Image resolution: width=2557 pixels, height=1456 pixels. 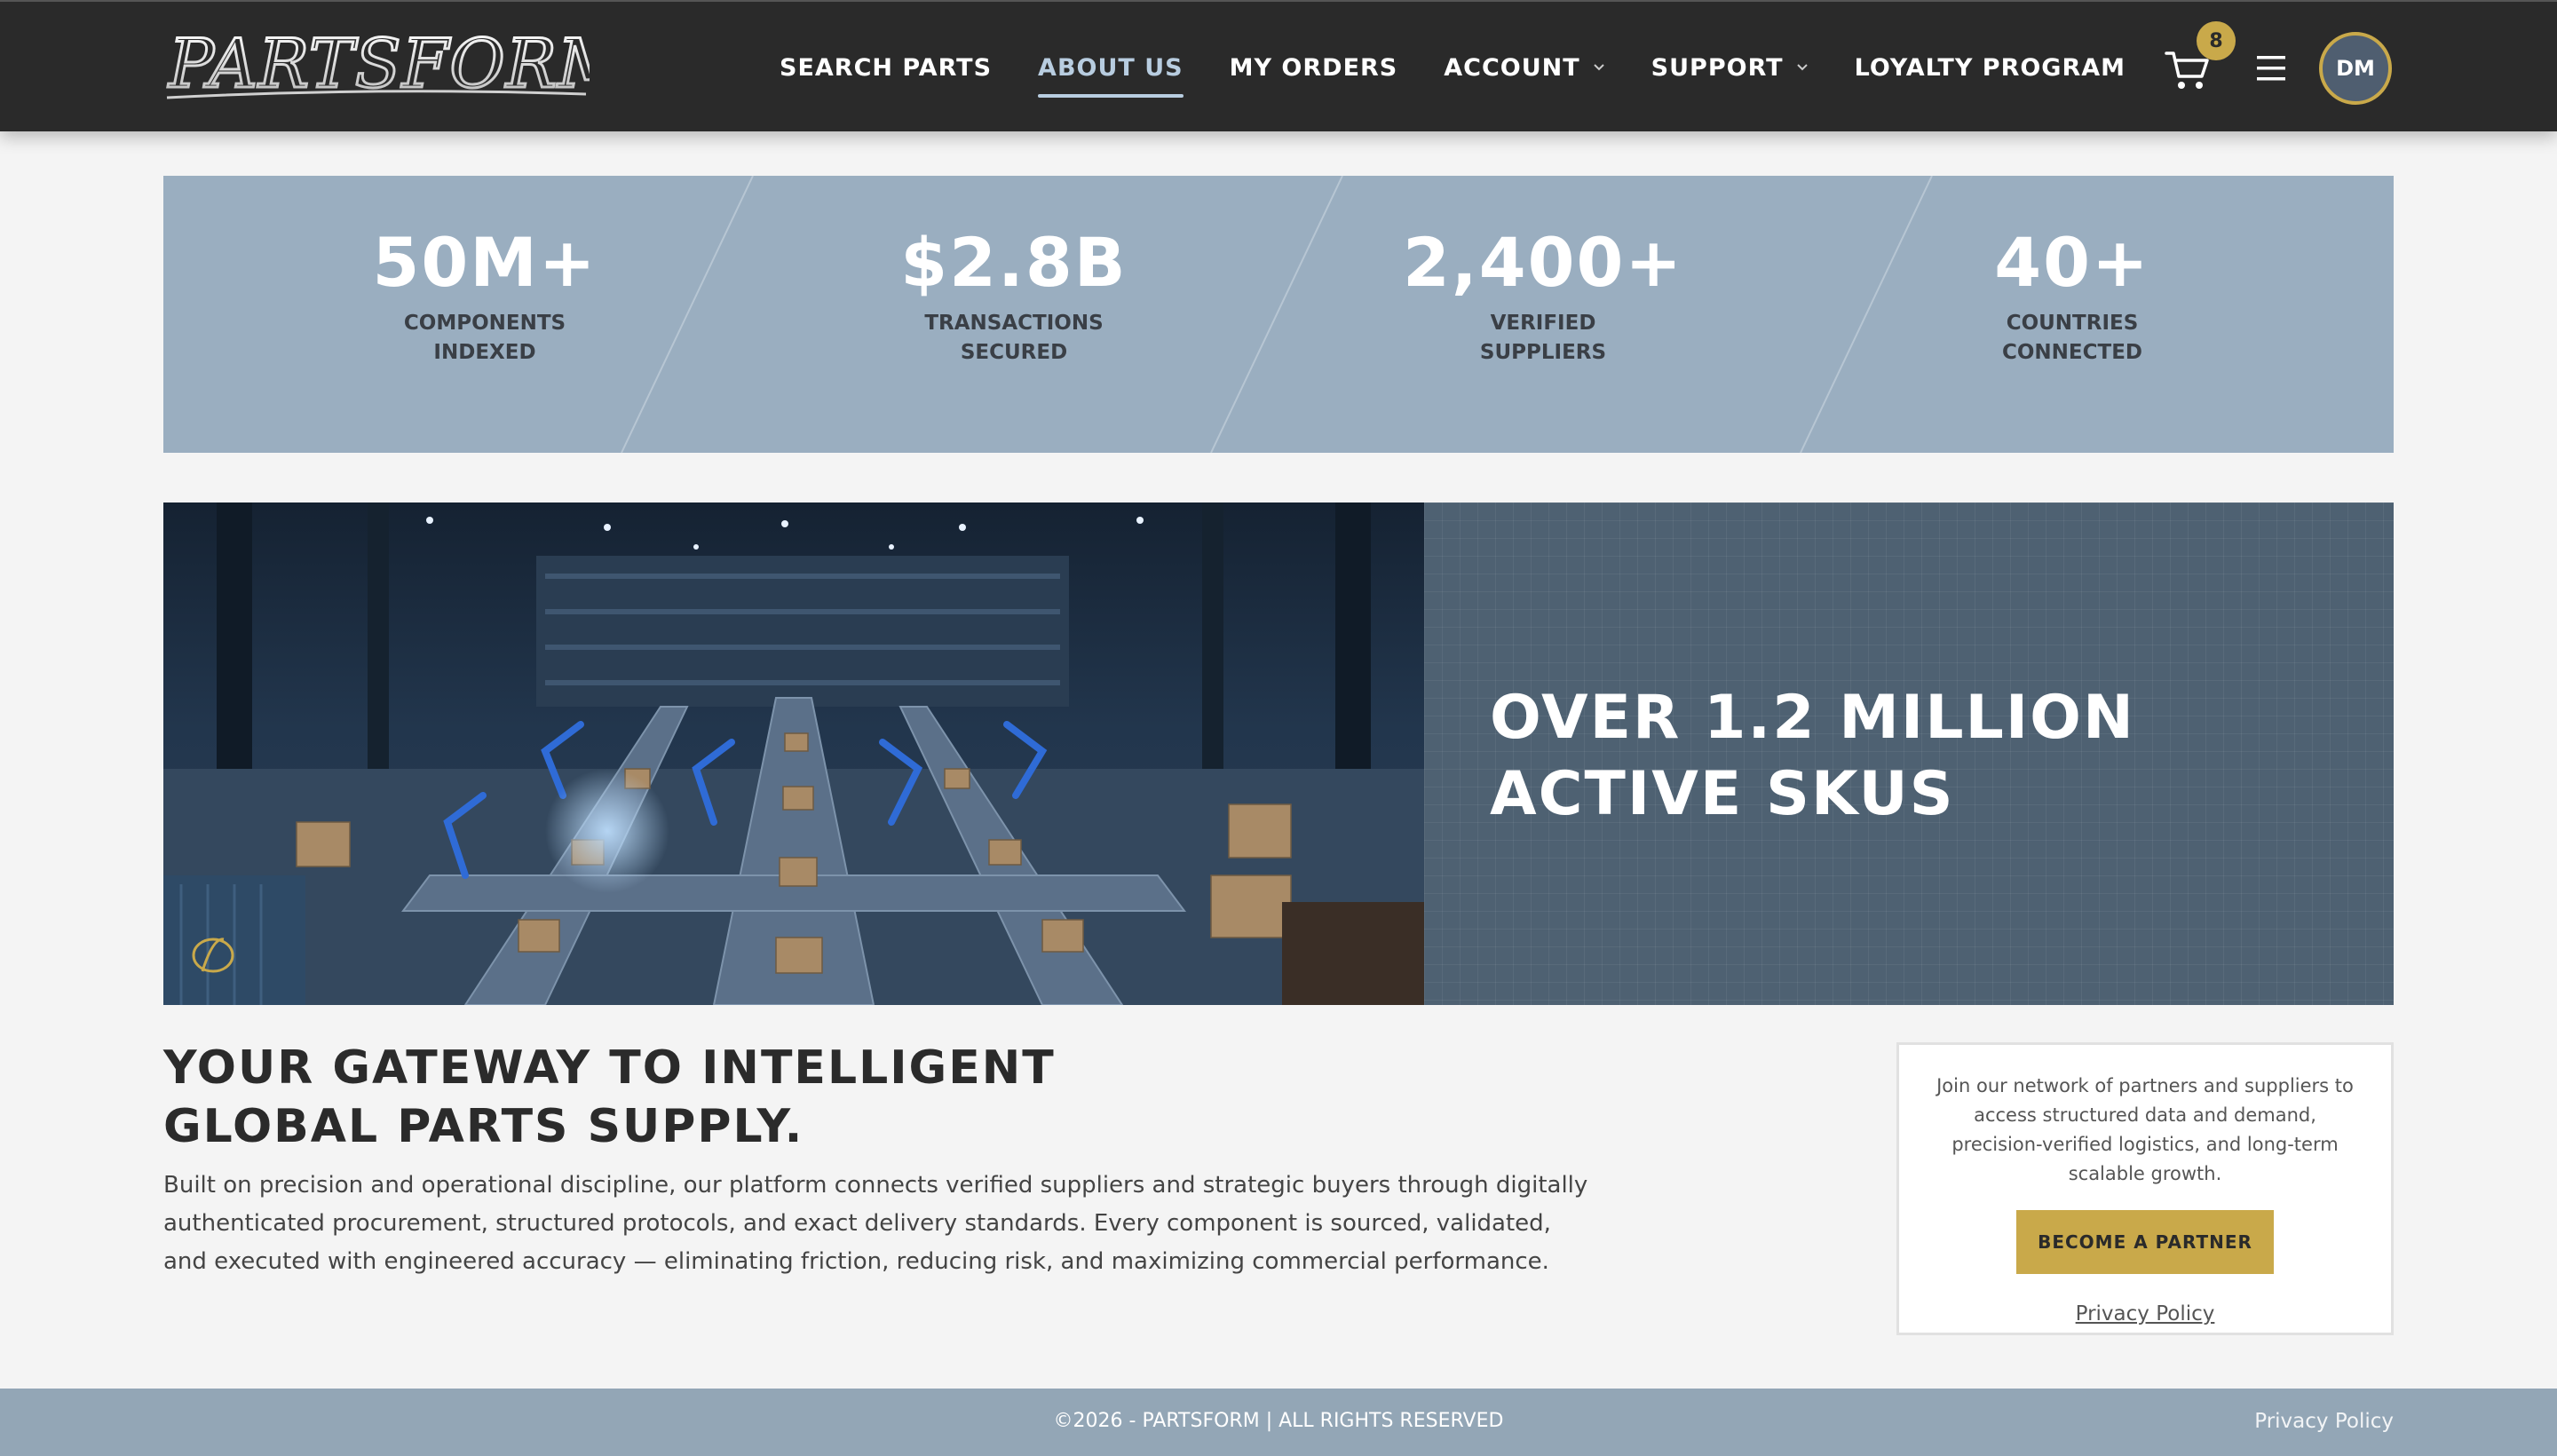 What do you see at coordinates (2145, 1313) in the screenshot?
I see `privacy-policy-link: Privacy Policy` at bounding box center [2145, 1313].